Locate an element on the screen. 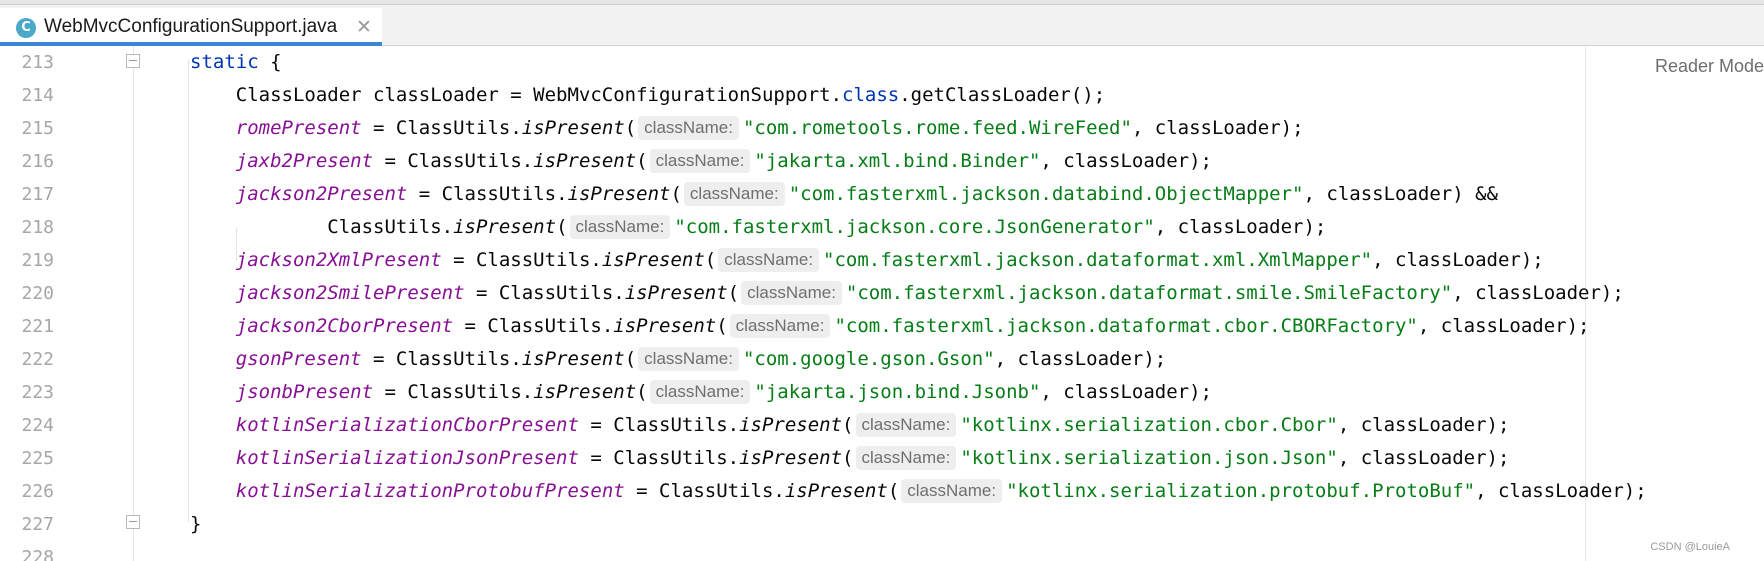  code-token: .getClassLoader(); is located at coordinates (1002, 95).